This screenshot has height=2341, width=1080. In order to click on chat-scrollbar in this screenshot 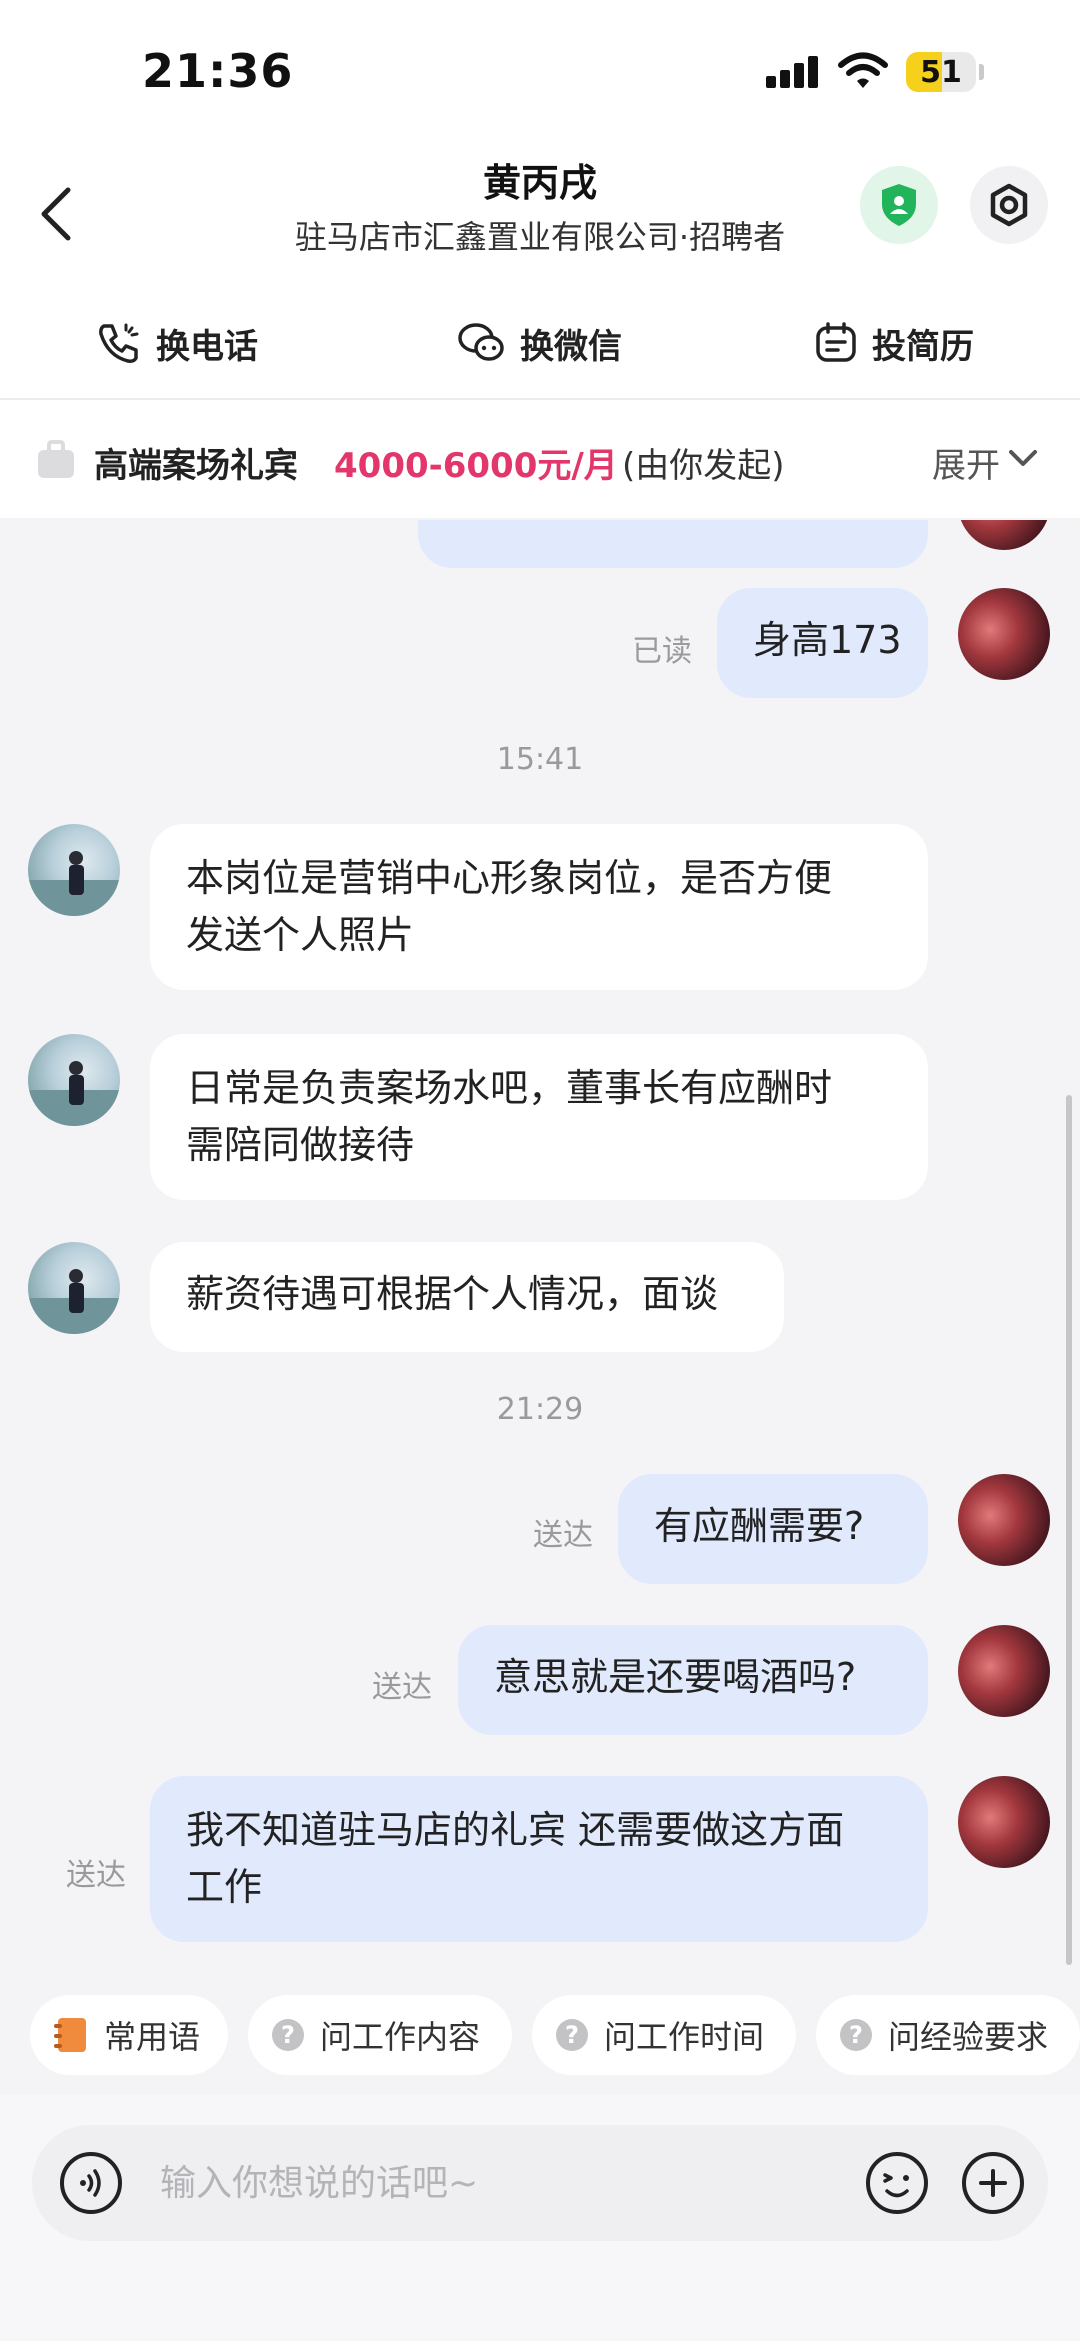, I will do `click(1069, 1530)`.